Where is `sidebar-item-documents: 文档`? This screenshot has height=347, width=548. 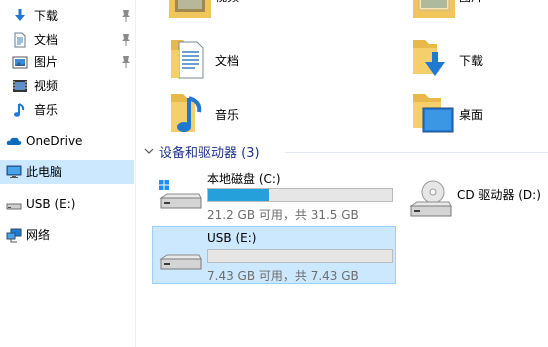
sidebar-item-documents: 文档 is located at coordinates (67, 40).